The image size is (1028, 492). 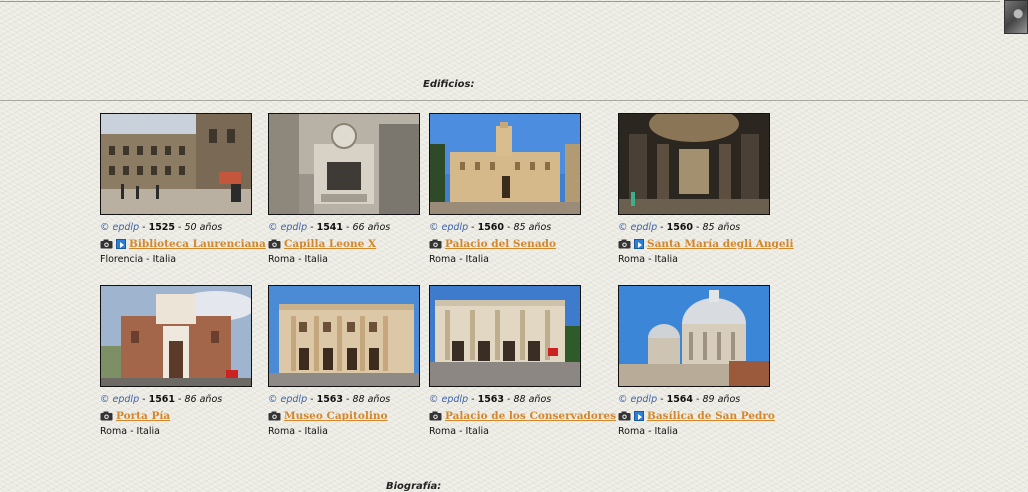 I want to click on gate-photo, so click(x=176, y=336).